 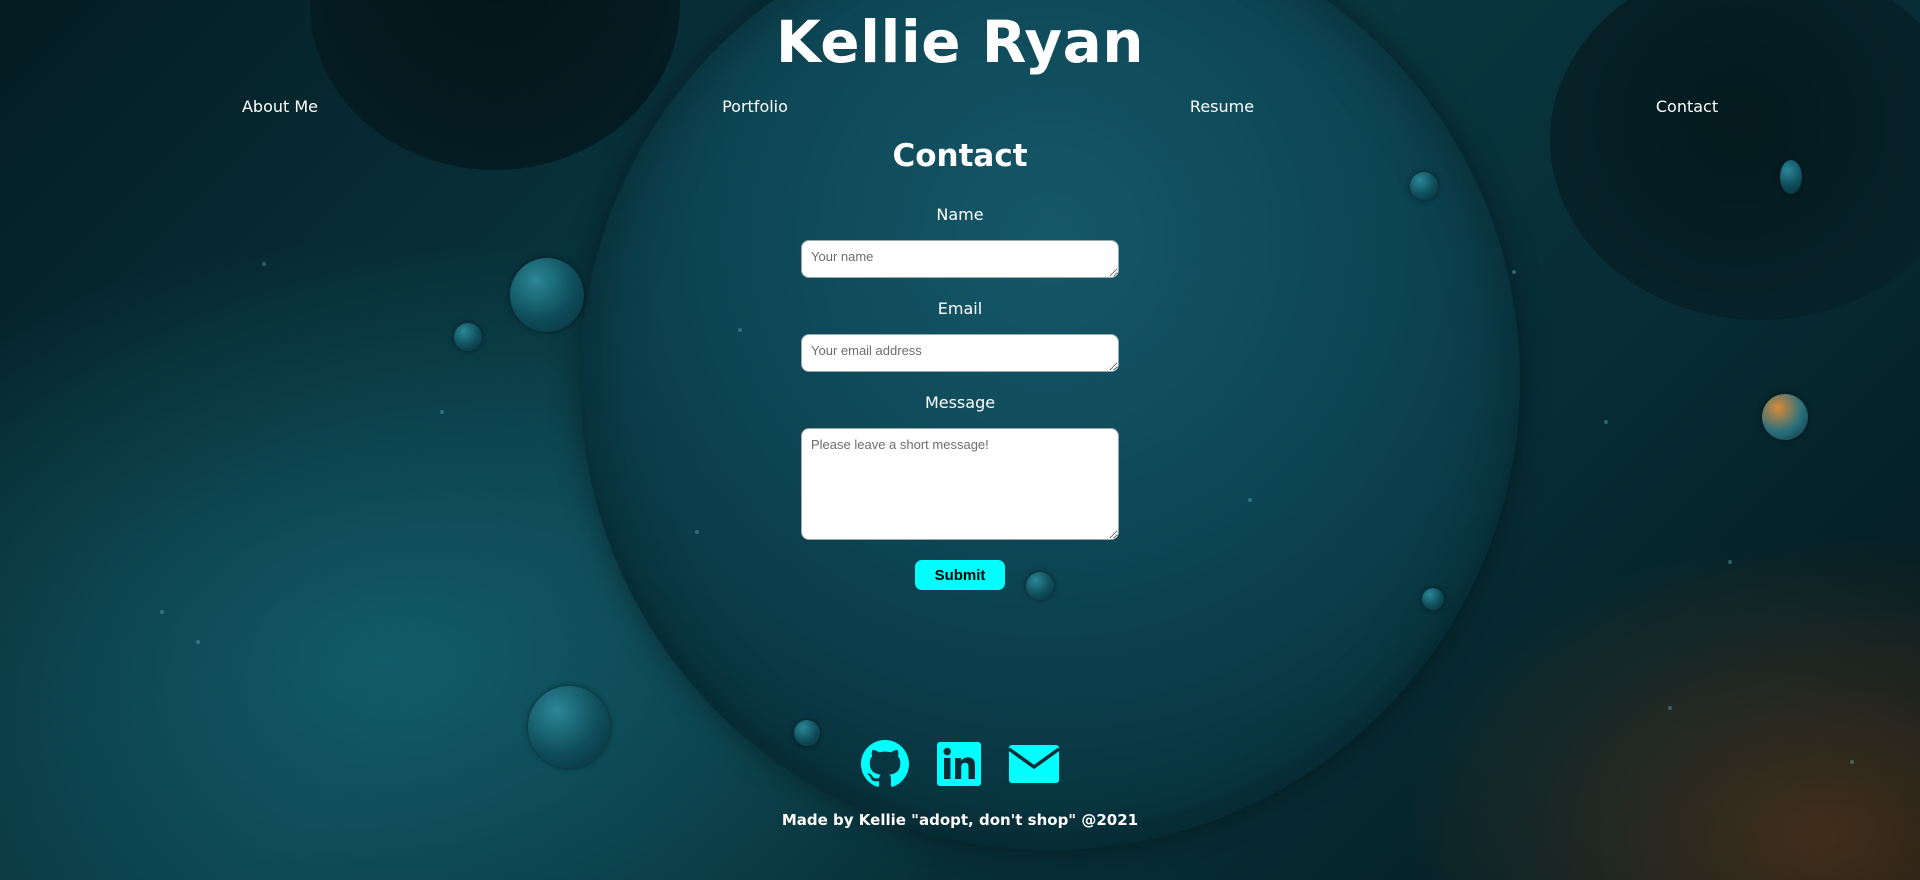 What do you see at coordinates (960, 820) in the screenshot?
I see `footer-text: Made by Kellie "adopt, don't shop" @2021` at bounding box center [960, 820].